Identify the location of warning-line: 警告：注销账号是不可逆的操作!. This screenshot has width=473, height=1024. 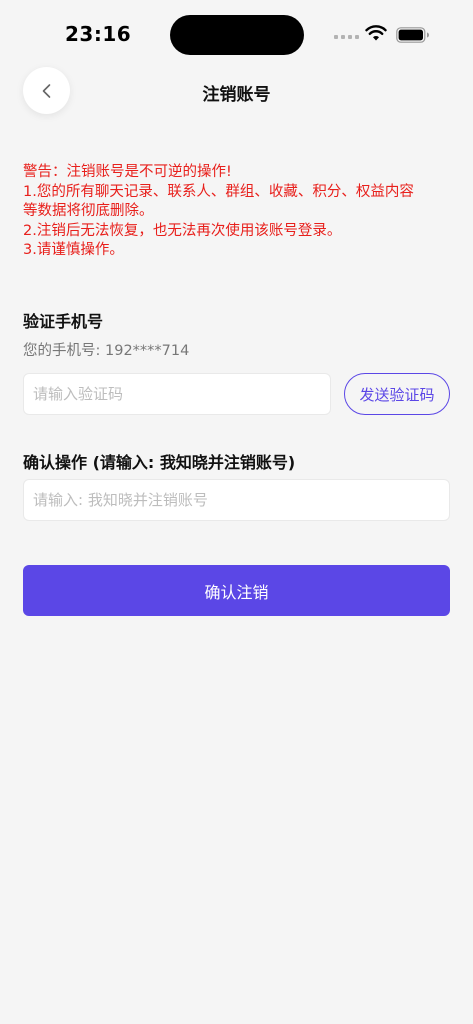
(127, 172).